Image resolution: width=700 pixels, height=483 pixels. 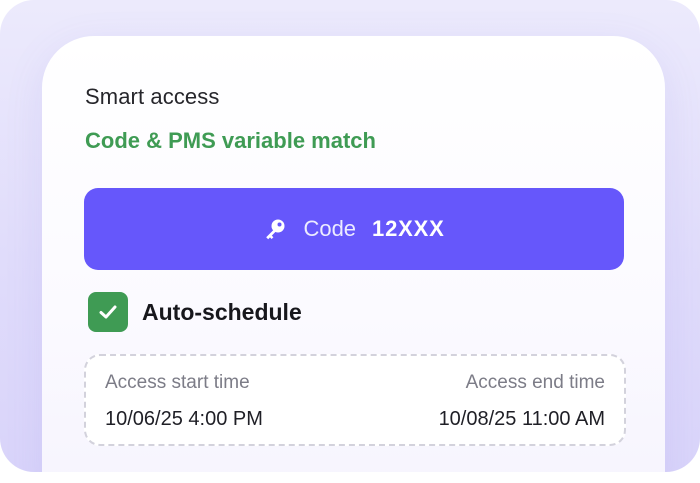 What do you see at coordinates (152, 96) in the screenshot?
I see `card-title: Smart access` at bounding box center [152, 96].